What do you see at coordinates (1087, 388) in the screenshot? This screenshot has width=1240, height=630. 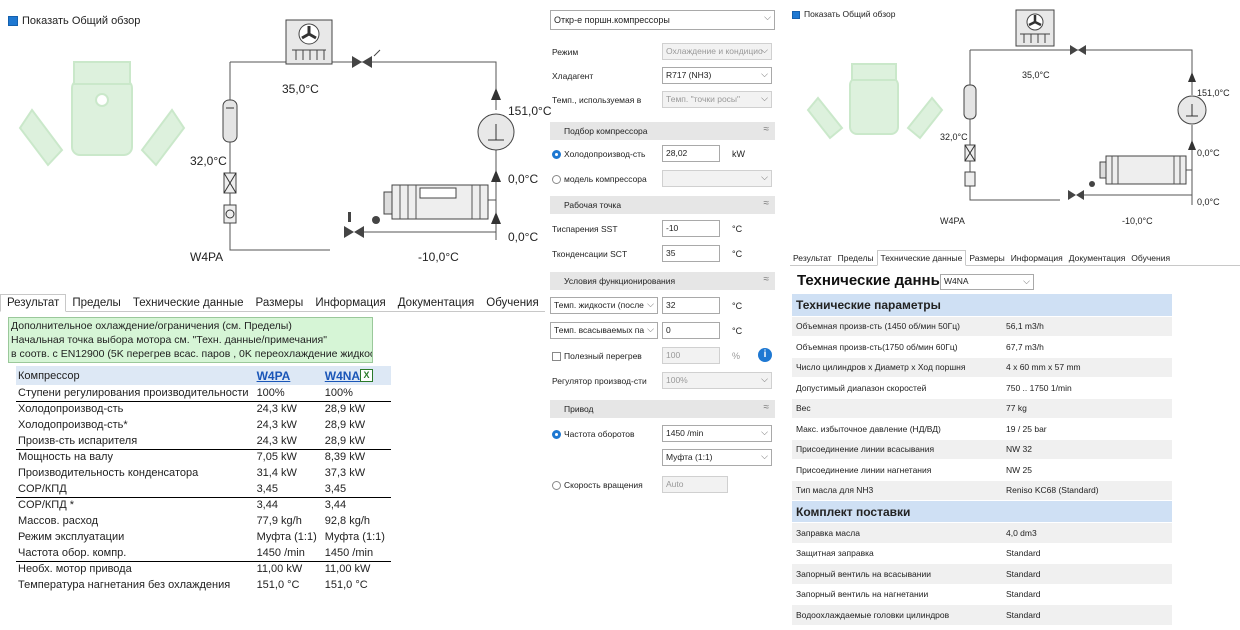 I see `tech-value: 750 .. 1750 1/min` at bounding box center [1087, 388].